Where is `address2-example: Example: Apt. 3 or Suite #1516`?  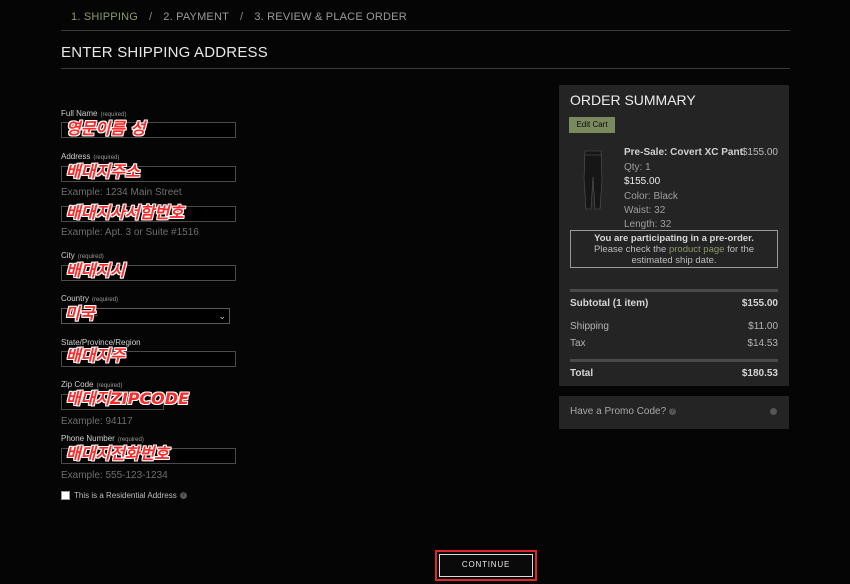 address2-example: Example: Apt. 3 or Suite #1516 is located at coordinates (130, 232).